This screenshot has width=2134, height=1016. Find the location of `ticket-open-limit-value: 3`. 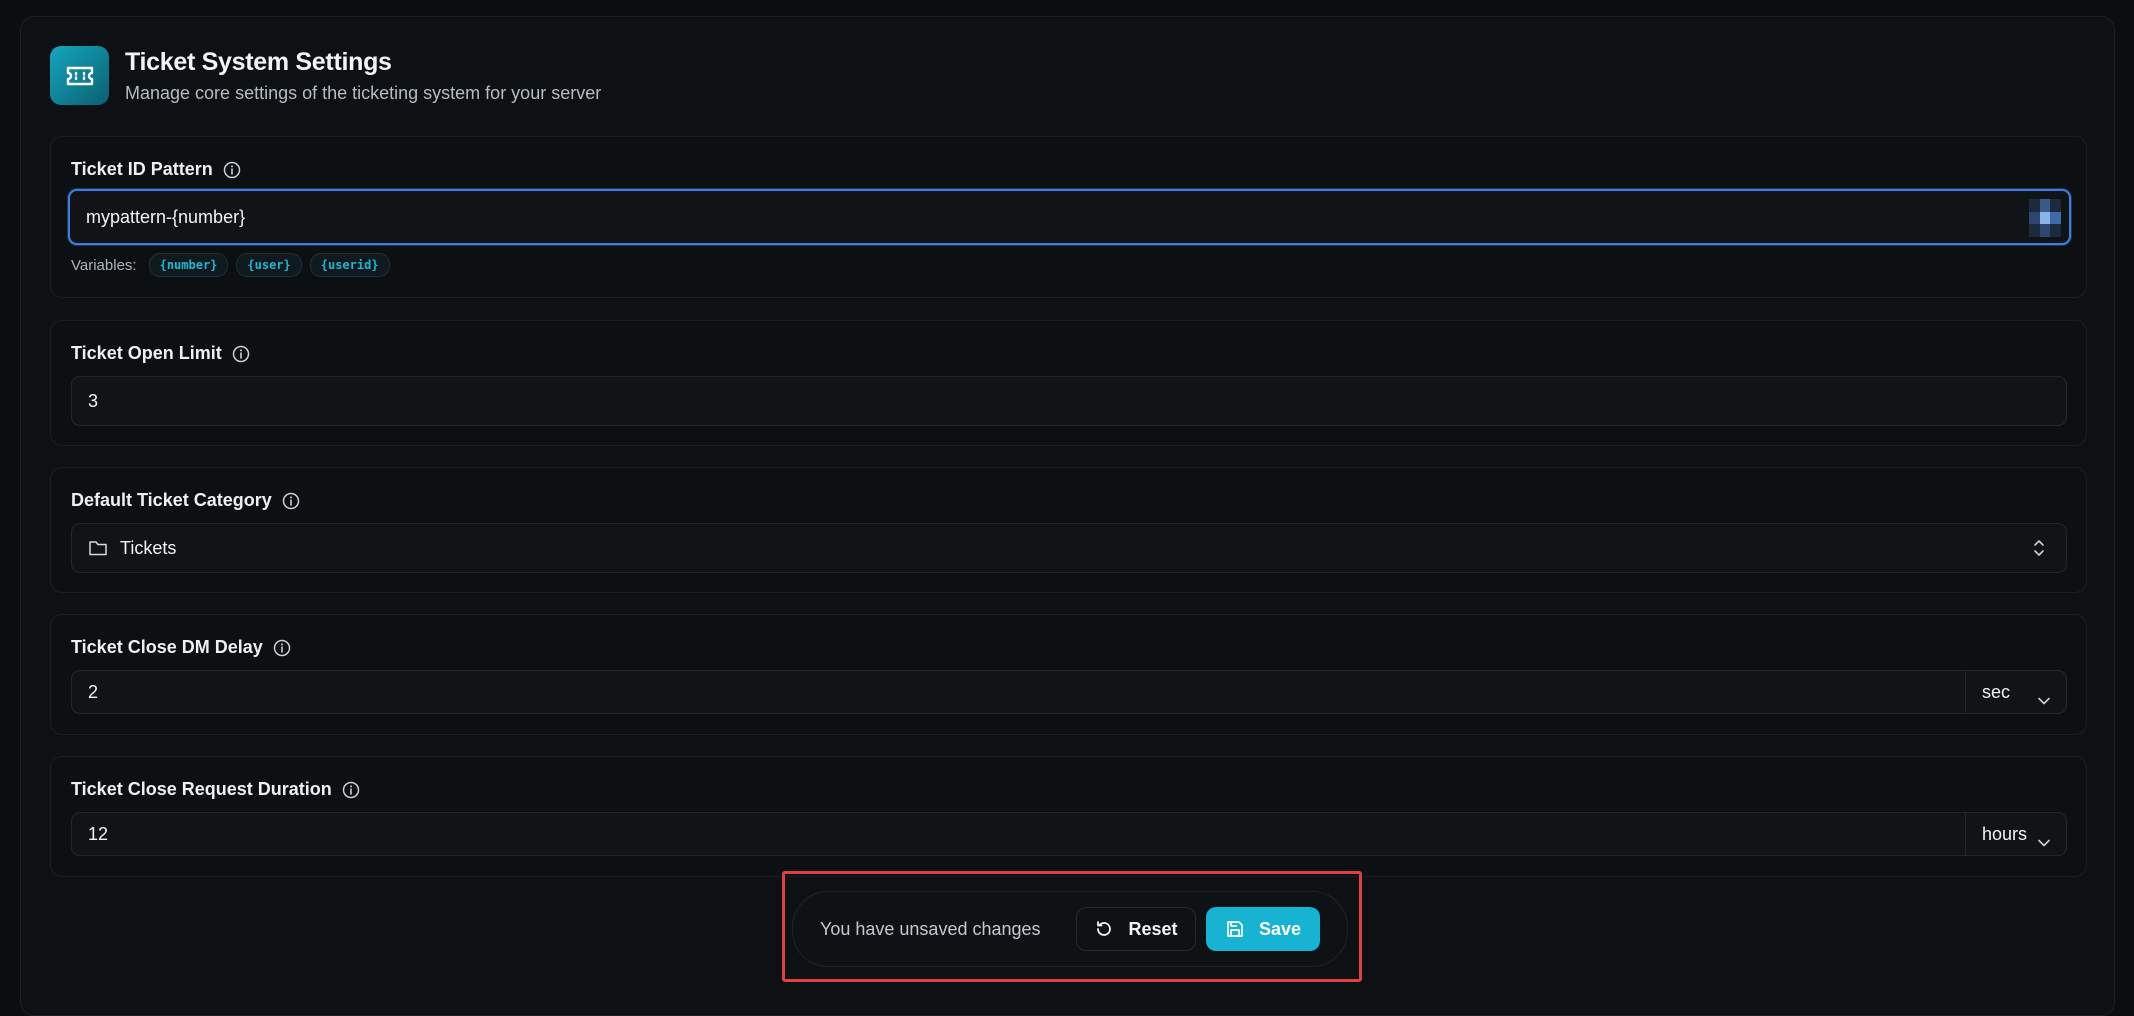

ticket-open-limit-value: 3 is located at coordinates (93, 400).